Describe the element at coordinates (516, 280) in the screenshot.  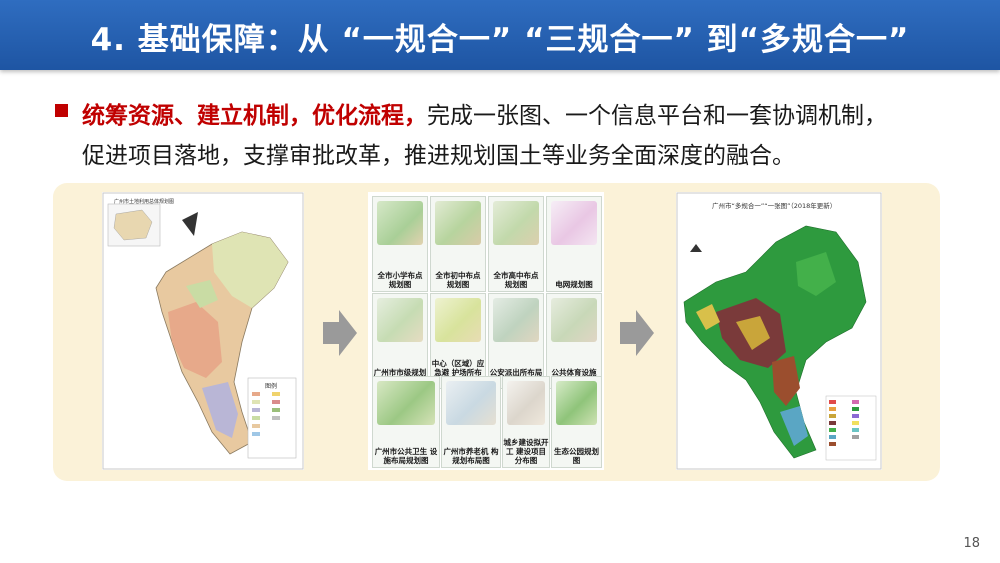
I see `plan-thumbnail-caption: 全市高中布点 规划图` at that location.